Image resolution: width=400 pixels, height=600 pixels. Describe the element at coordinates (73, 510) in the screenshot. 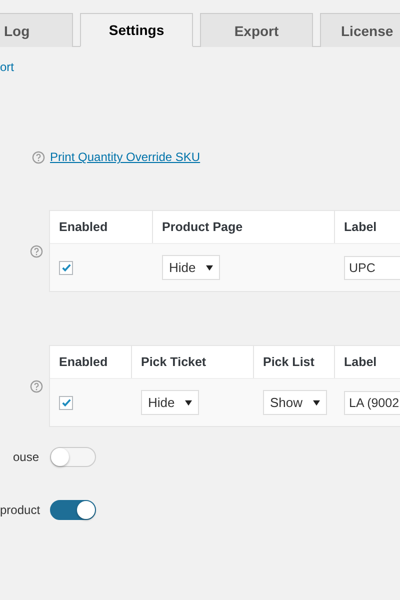

I see `toggle-switch` at that location.